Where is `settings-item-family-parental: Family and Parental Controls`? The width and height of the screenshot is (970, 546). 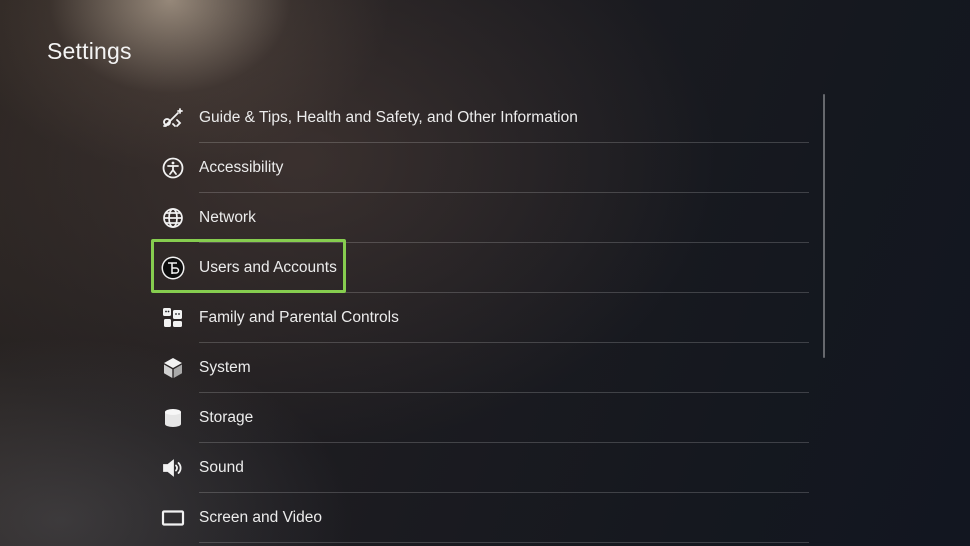 settings-item-family-parental: Family and Parental Controls is located at coordinates (486, 318).